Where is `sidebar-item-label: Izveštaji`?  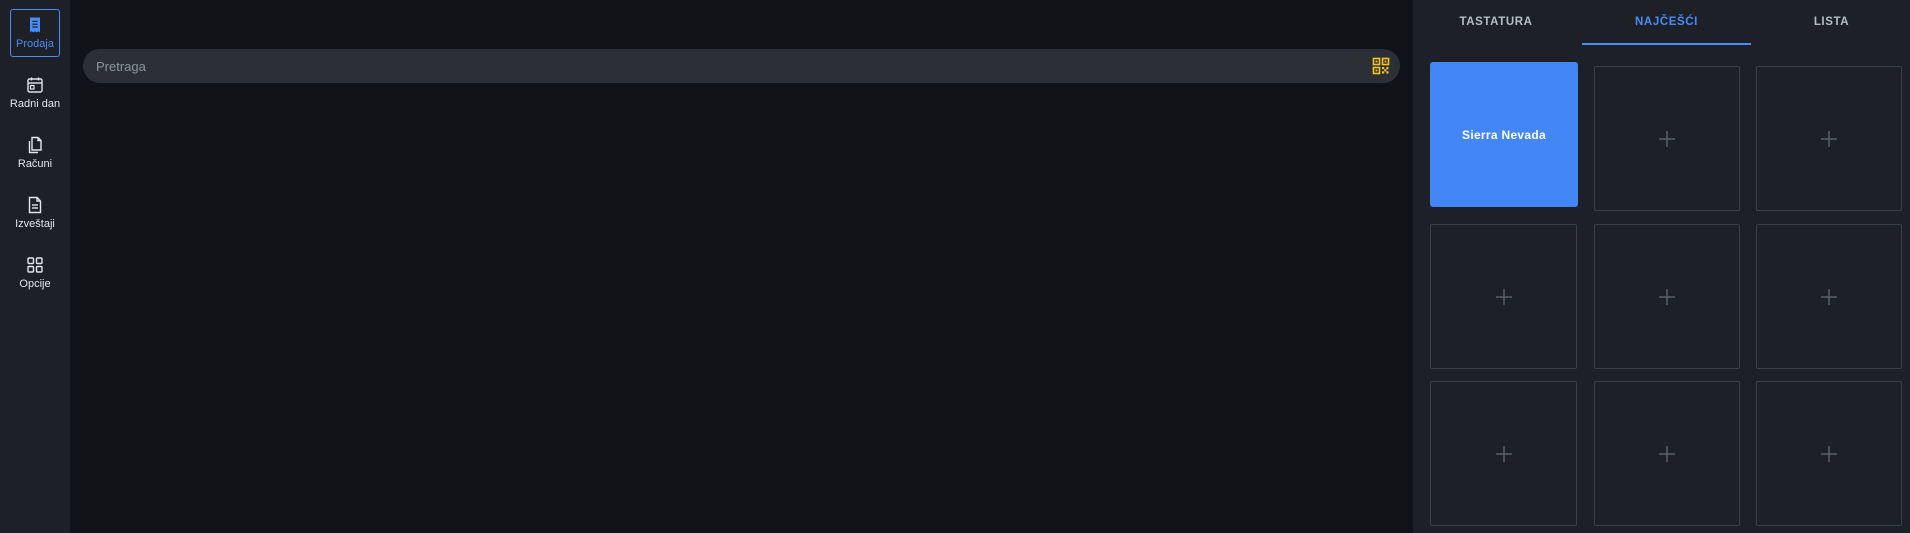
sidebar-item-label: Izveštaji is located at coordinates (35, 224).